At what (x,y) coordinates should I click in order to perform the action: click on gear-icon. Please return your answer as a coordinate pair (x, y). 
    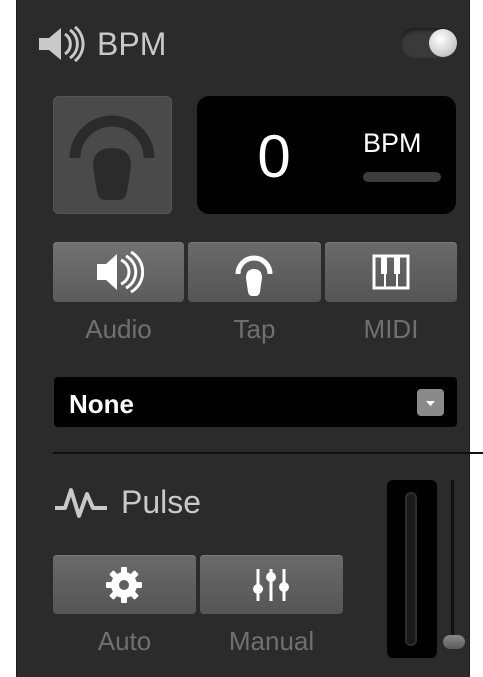
    Looking at the image, I should click on (124, 585).